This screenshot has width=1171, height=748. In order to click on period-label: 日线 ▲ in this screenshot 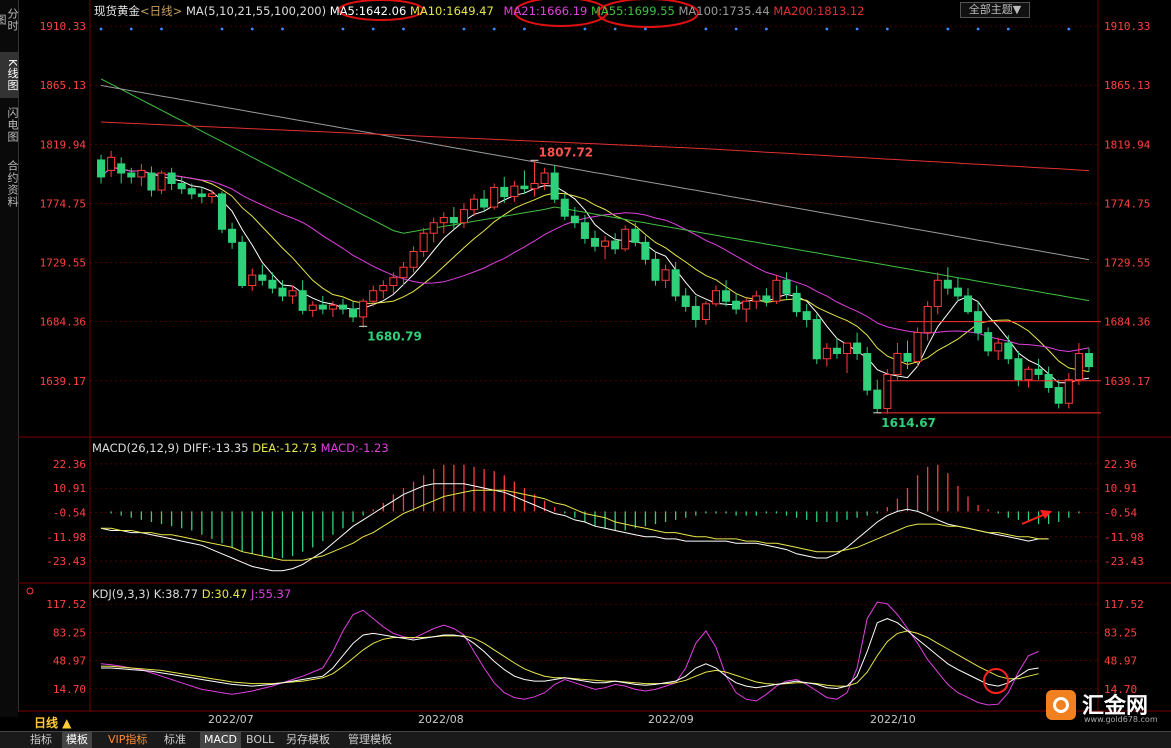, I will do `click(52, 722)`.